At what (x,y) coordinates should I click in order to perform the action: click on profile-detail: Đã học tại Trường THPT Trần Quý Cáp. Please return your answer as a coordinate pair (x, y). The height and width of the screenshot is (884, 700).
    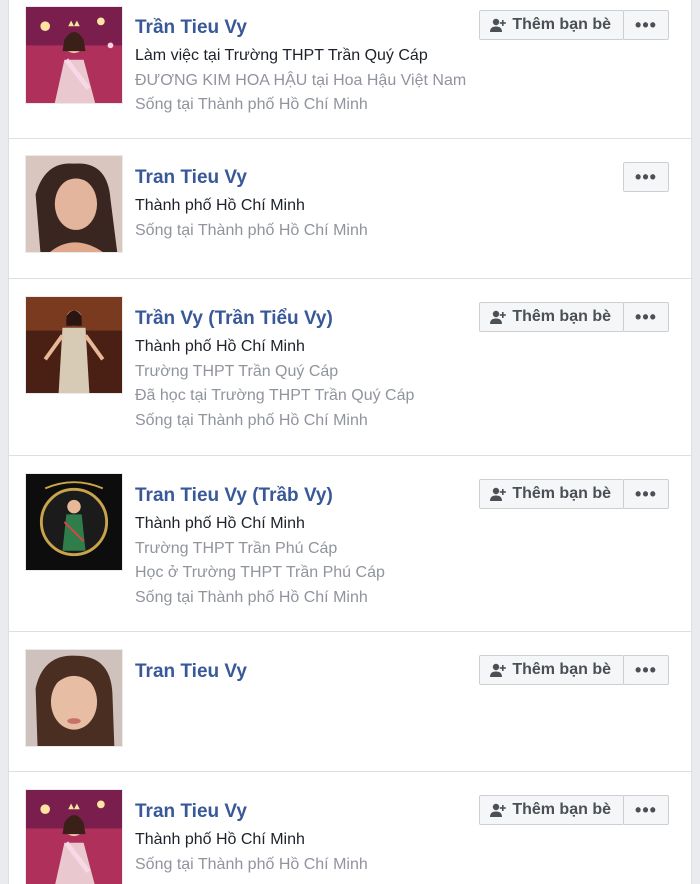
    Looking at the image, I should click on (275, 396).